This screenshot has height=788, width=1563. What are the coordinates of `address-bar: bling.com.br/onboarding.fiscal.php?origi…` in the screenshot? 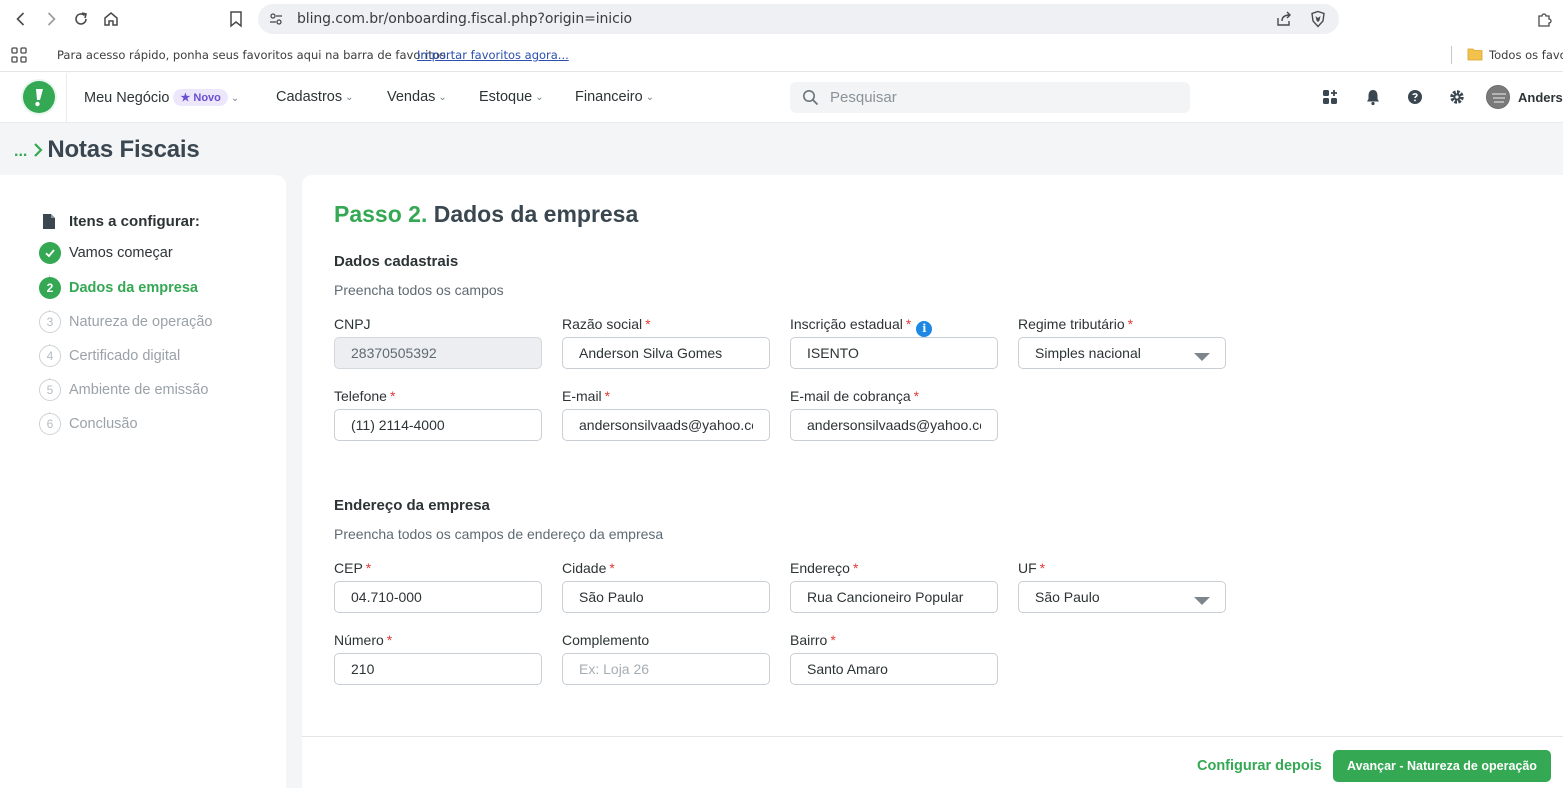 It's located at (798, 19).